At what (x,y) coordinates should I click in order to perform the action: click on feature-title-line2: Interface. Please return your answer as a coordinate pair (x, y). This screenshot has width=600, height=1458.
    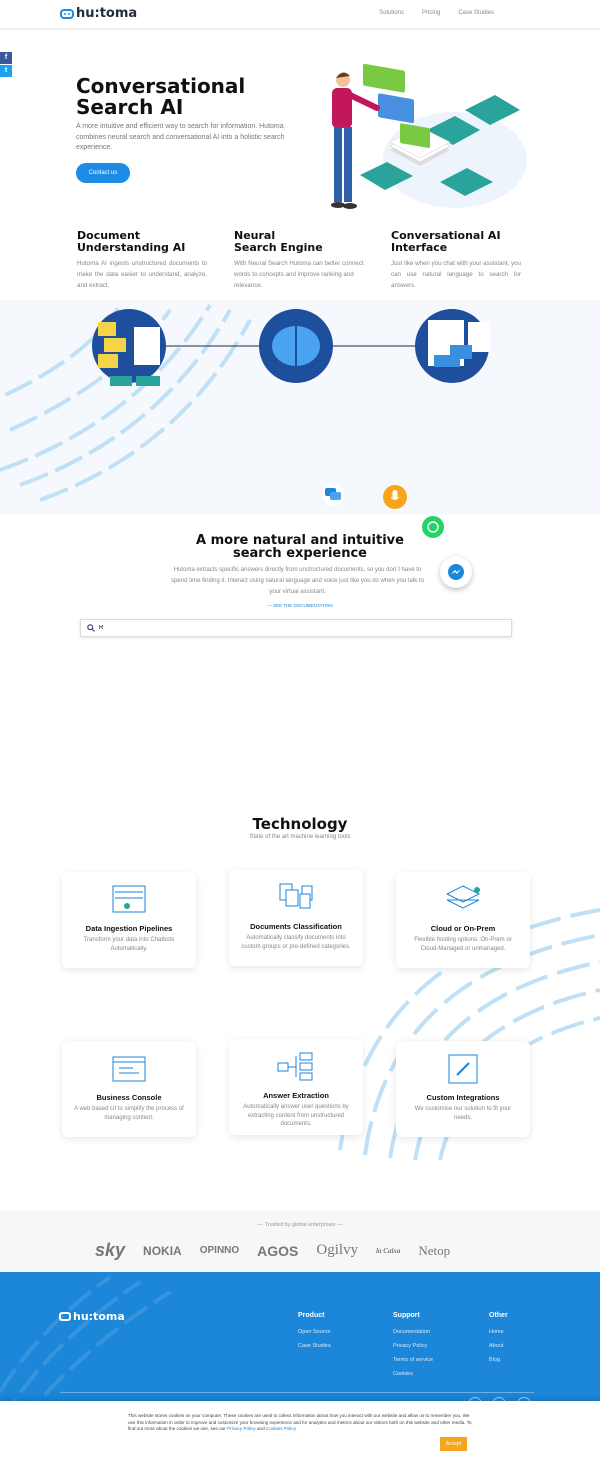
    Looking at the image, I should click on (419, 247).